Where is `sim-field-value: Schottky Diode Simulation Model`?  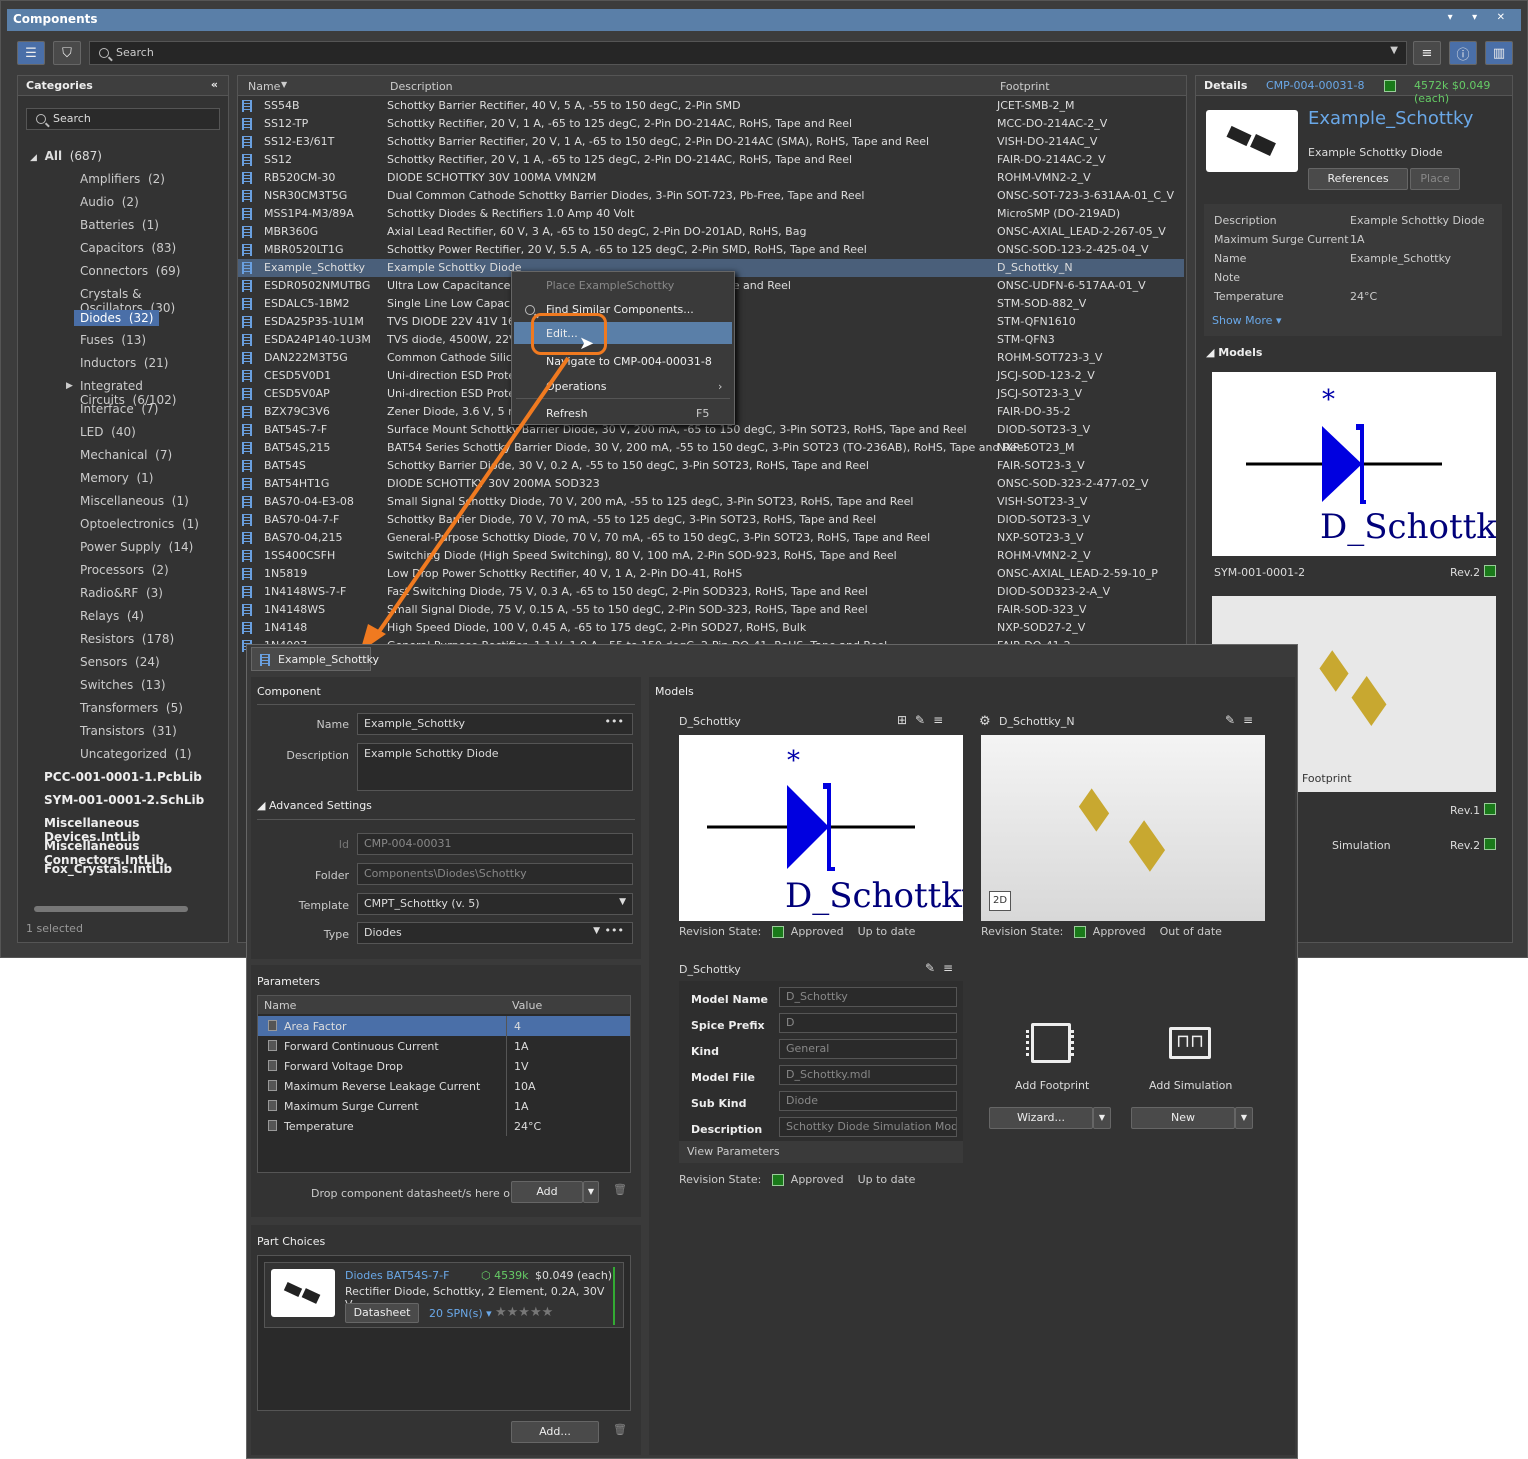 sim-field-value: Schottky Diode Simulation Model is located at coordinates (868, 1127).